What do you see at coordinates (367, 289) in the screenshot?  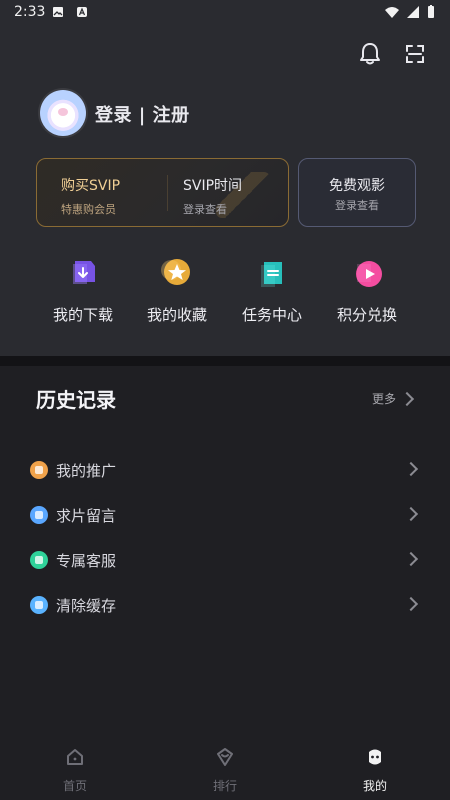 I see `points-exchange-item: 积分兑换` at bounding box center [367, 289].